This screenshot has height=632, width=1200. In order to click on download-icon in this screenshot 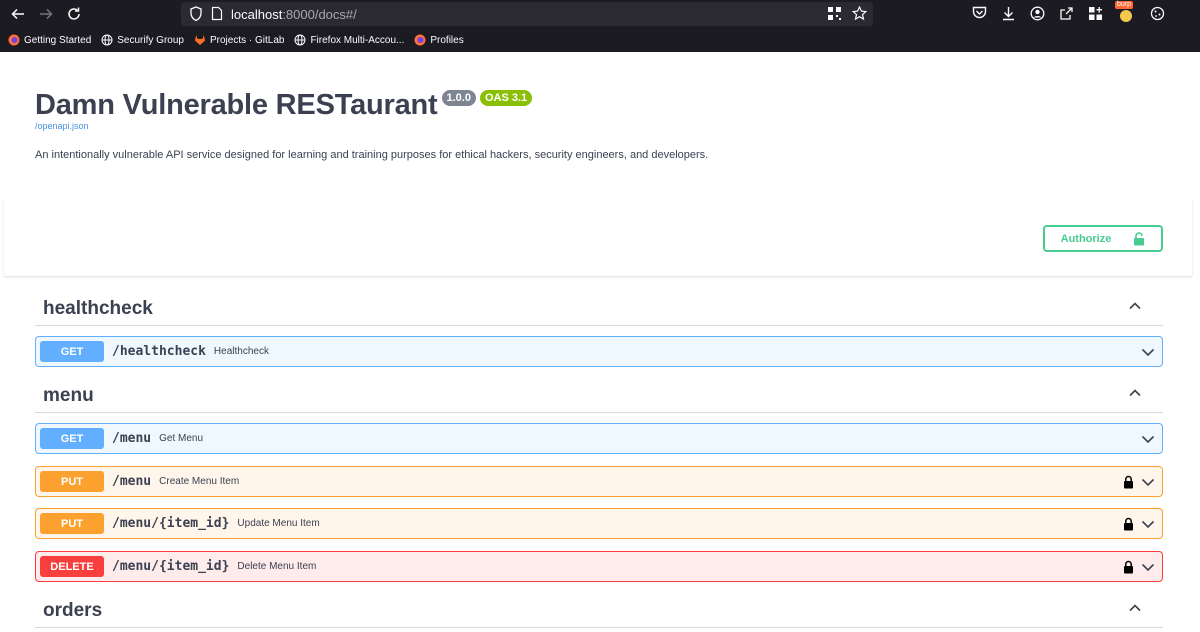, I will do `click(1008, 13)`.